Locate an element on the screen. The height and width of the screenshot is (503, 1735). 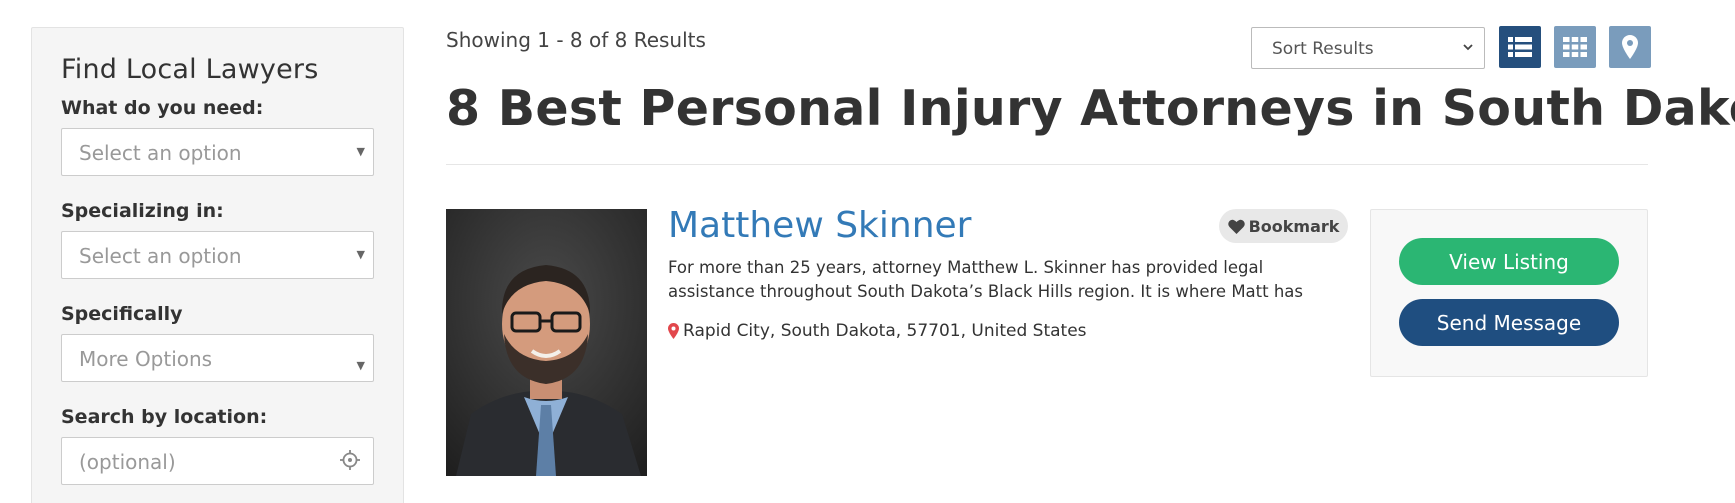
location-input-placeholder: (optional) is located at coordinates (127, 462).